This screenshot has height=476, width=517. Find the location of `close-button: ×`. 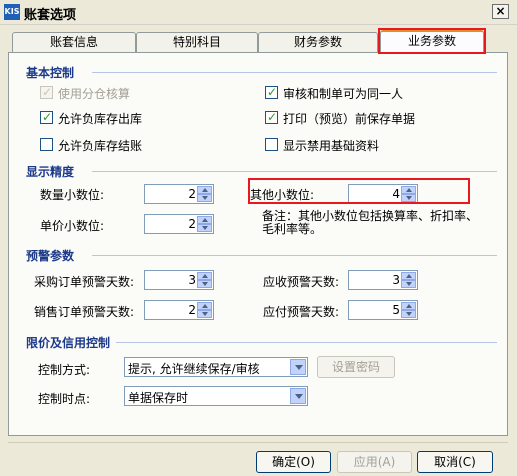

close-button: × is located at coordinates (500, 11).